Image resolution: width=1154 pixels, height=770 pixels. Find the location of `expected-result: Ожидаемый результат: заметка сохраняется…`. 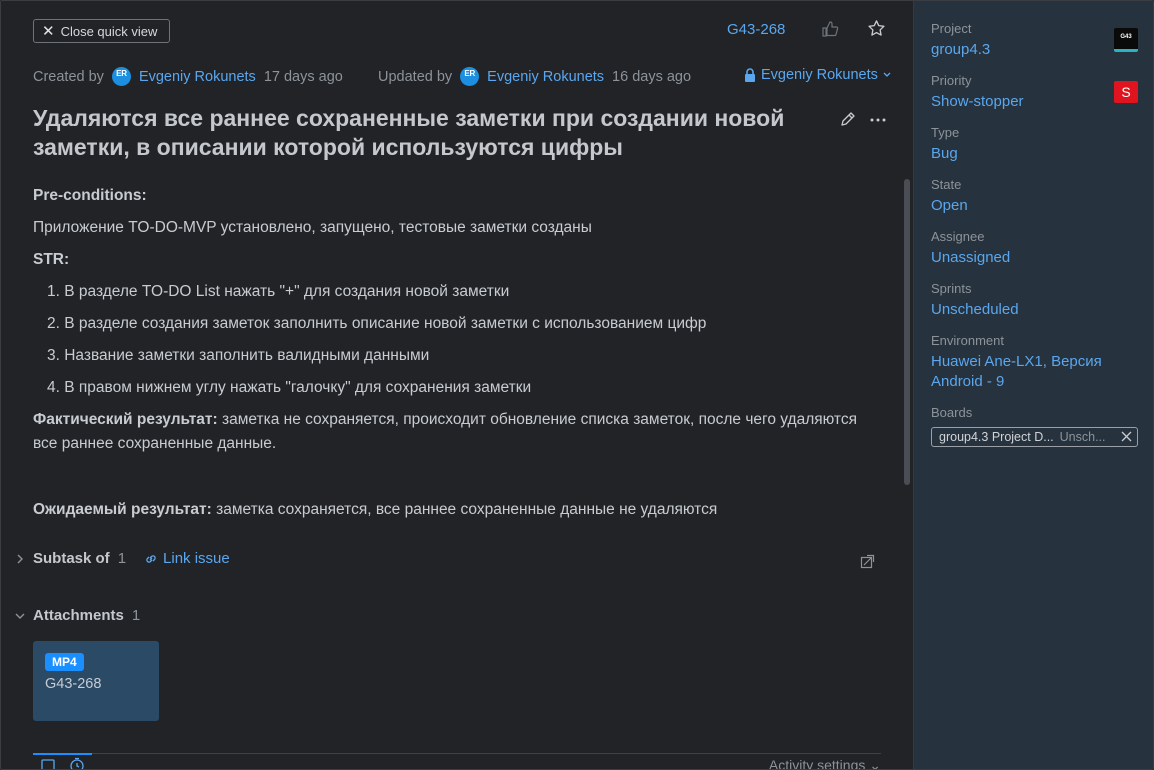

expected-result: Ожидаемый результат: заметка сохраняется… is located at coordinates (458, 510).